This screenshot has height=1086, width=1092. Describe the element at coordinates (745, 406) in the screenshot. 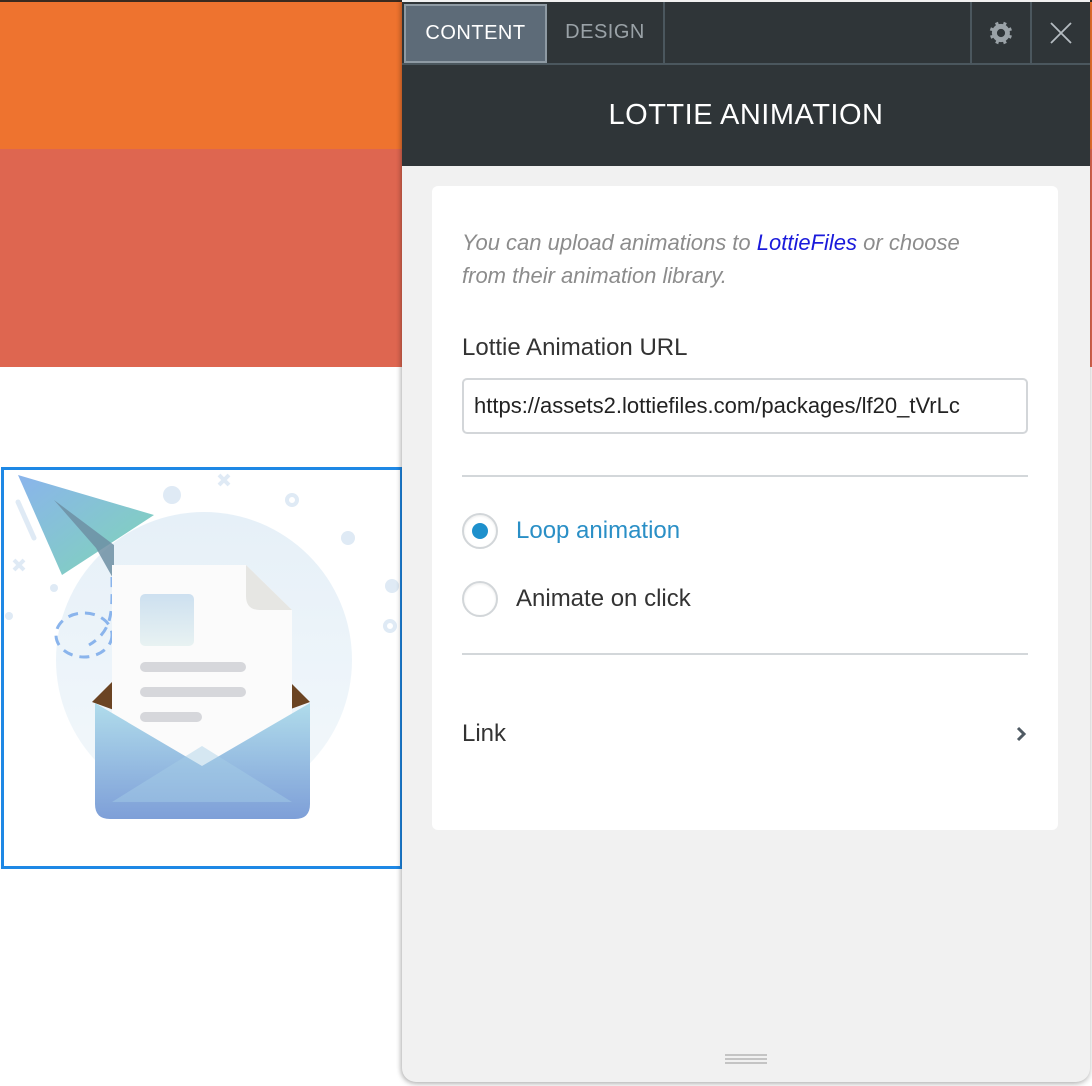

I see `lottie-url-input` at that location.